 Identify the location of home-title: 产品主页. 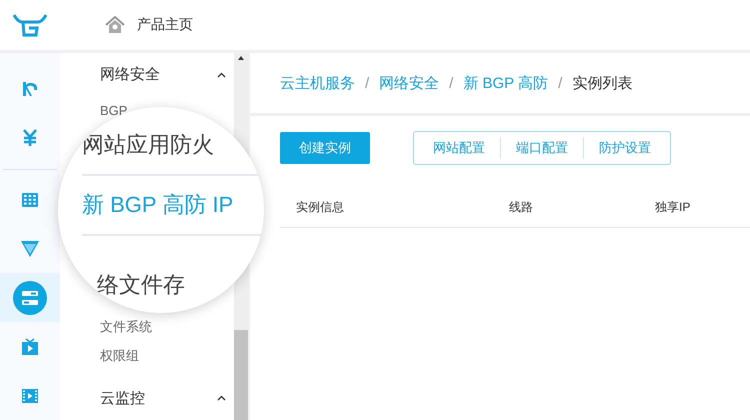
(165, 25).